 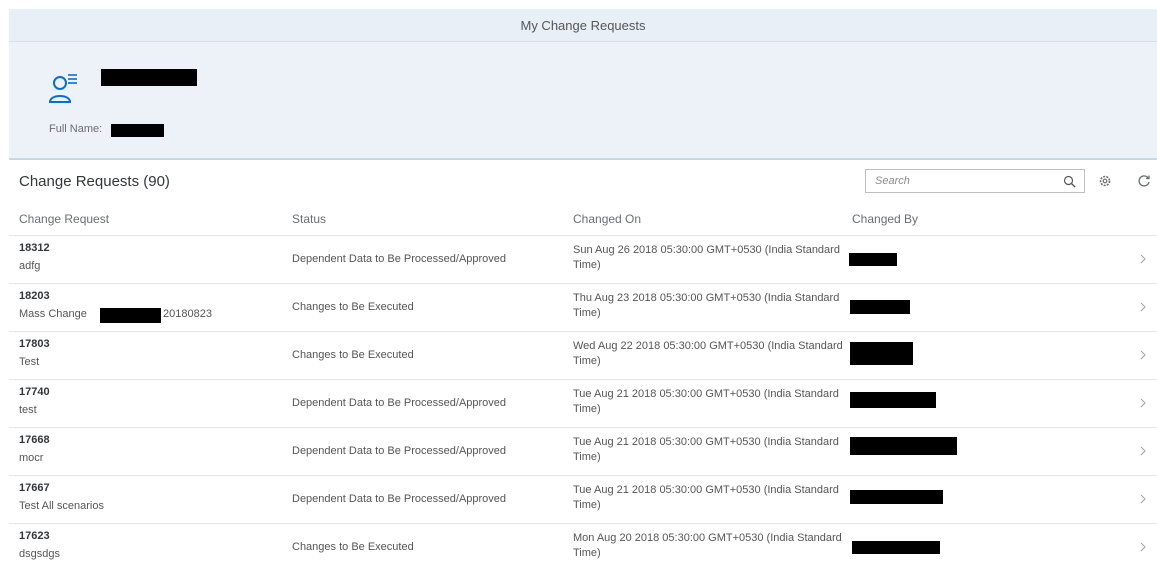 I want to click on change-request-id: 18203, so click(x=34, y=296).